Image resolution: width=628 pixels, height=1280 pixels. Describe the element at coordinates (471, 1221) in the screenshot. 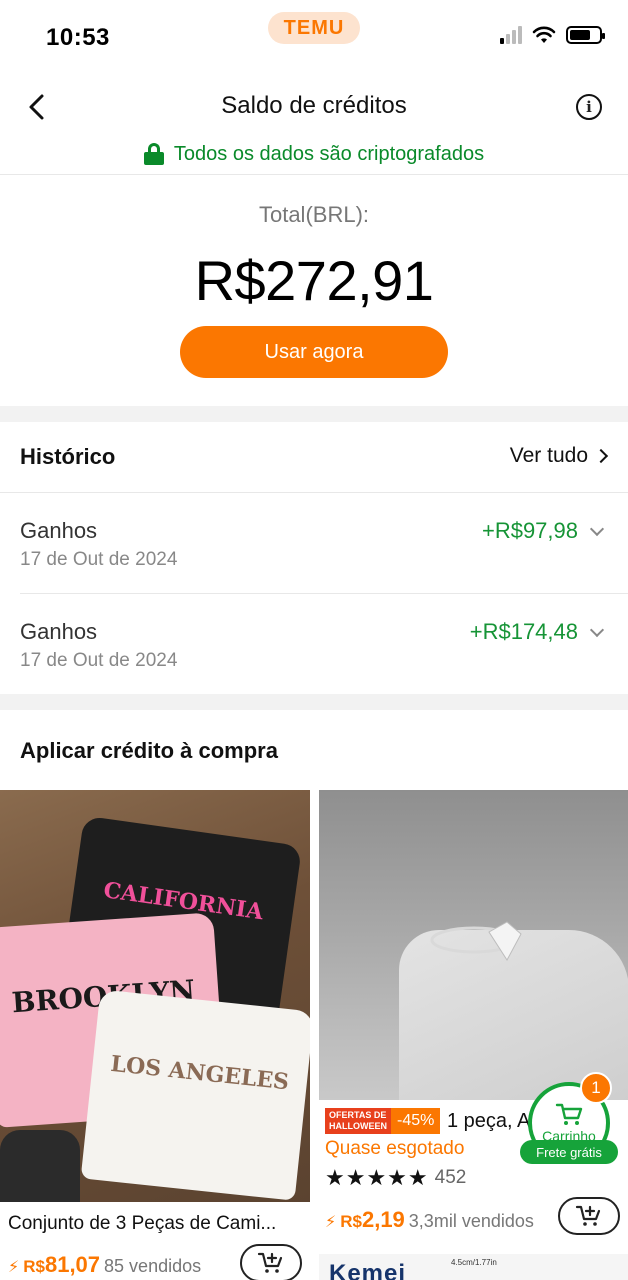

I see `sold-count: 3,3mil vendidos` at that location.